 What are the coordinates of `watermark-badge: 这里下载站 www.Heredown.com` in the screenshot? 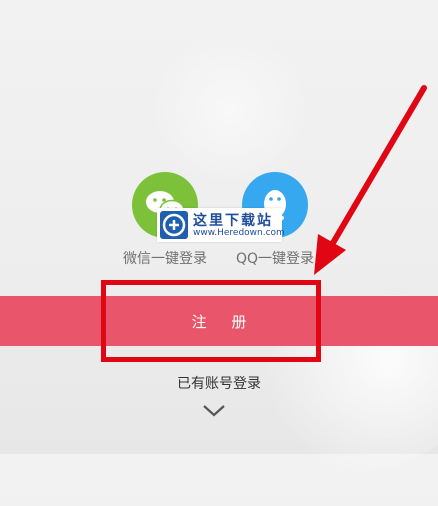 It's located at (221, 225).